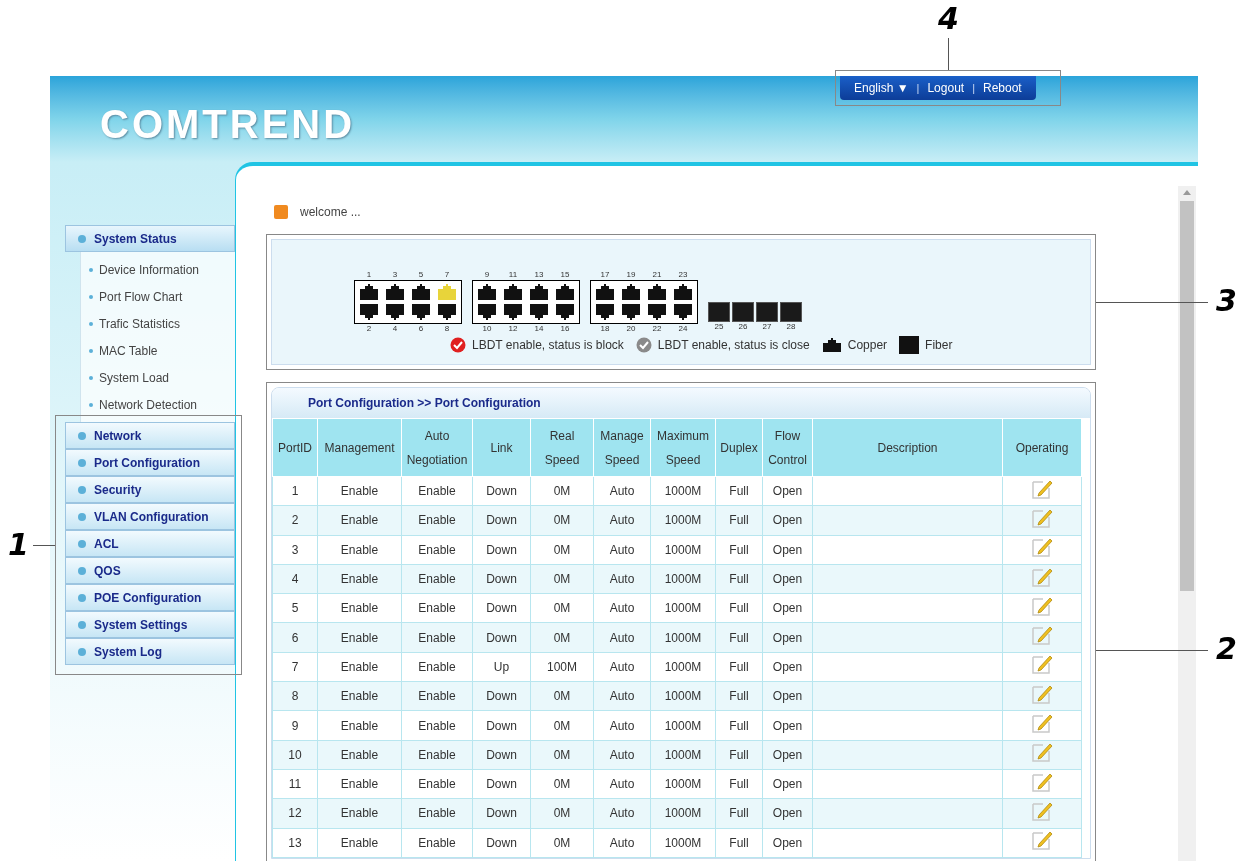  I want to click on header-link: Reboot, so click(1002, 88).